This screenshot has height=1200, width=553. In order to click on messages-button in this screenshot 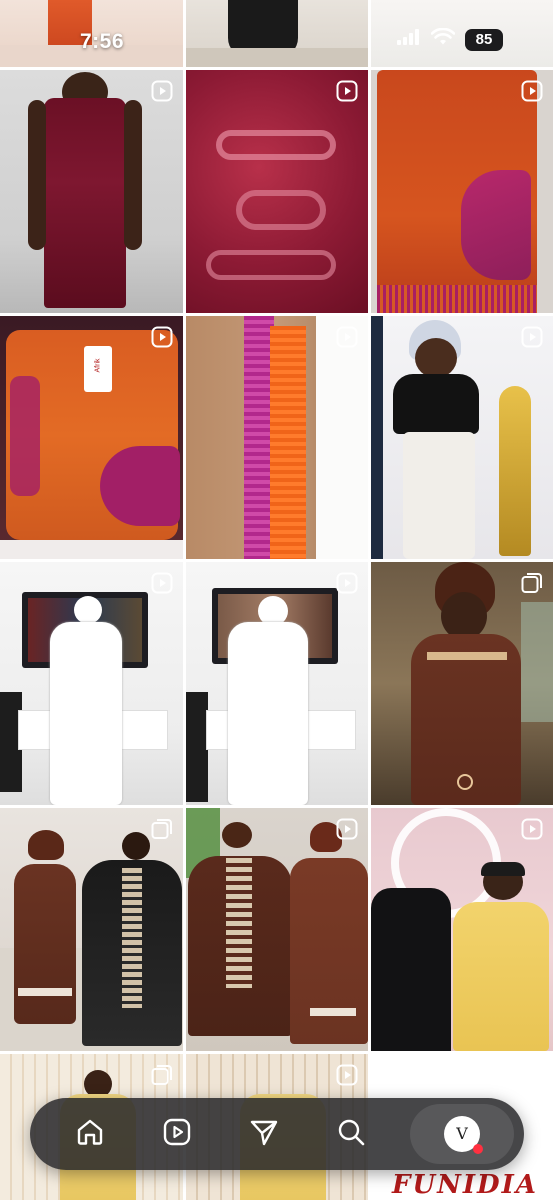, I will do `click(264, 1134)`.